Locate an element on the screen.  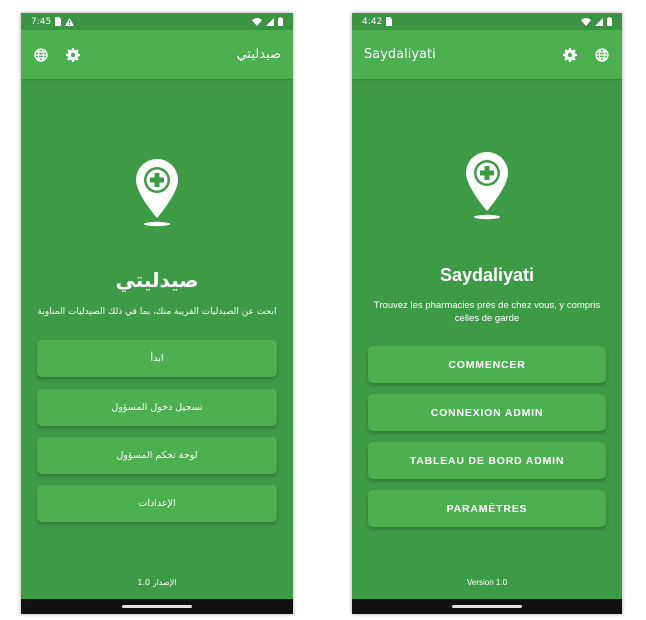
app-bar: Saydaliyati is located at coordinates (487, 54).